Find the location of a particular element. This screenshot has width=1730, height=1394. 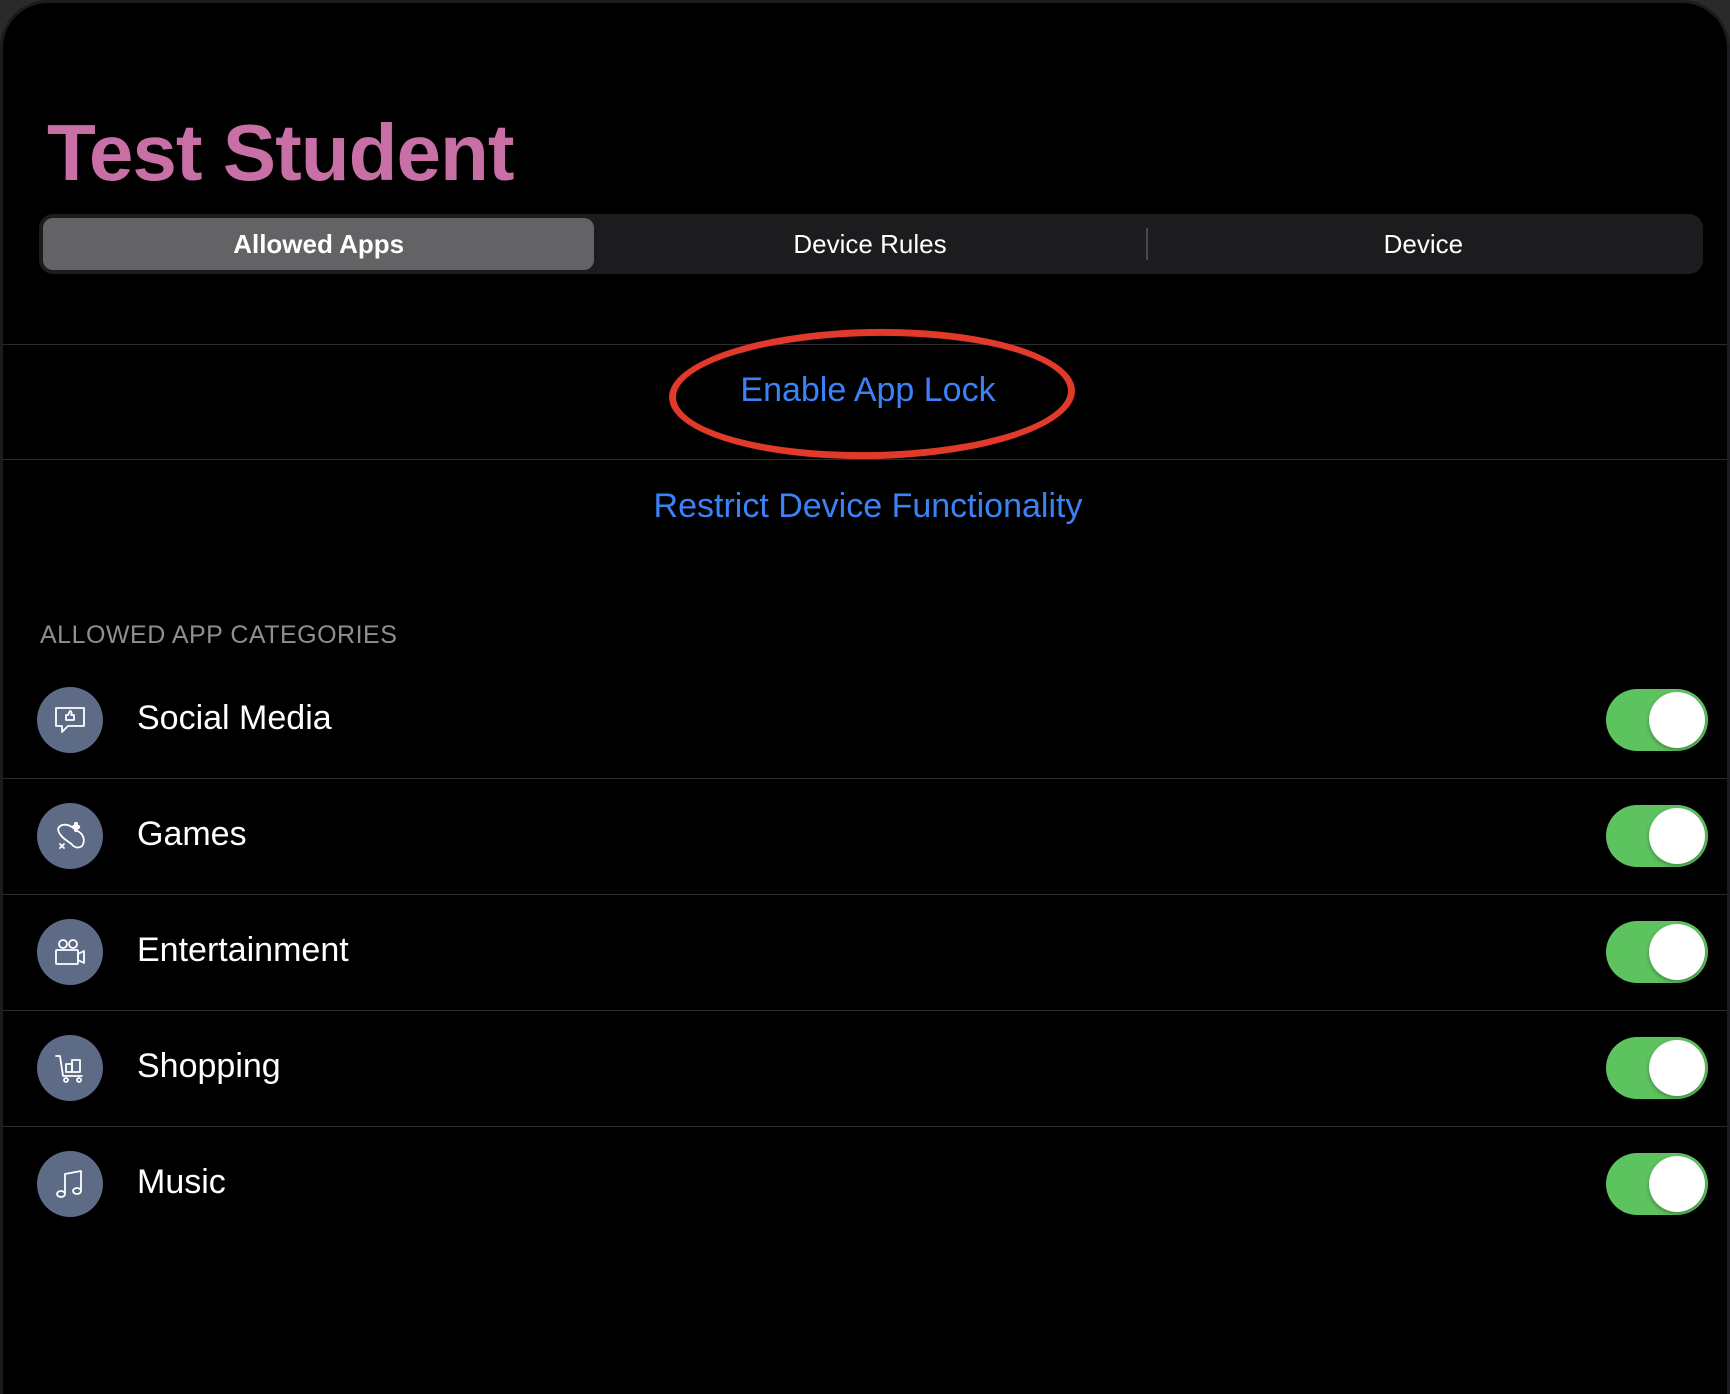

tab-device-rules: Device Rules is located at coordinates (869, 244).